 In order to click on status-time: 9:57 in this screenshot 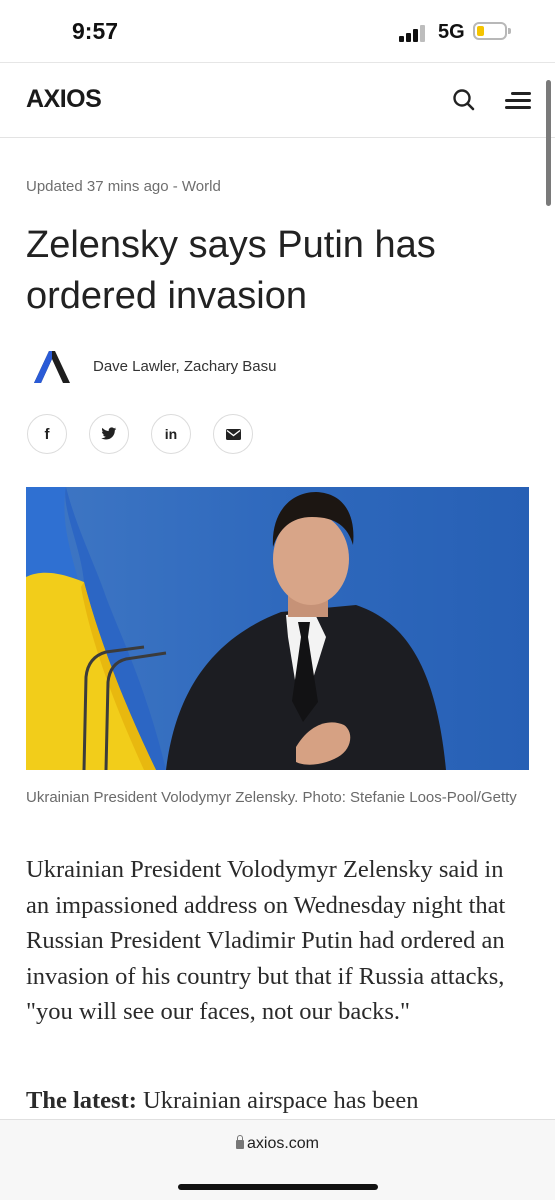, I will do `click(95, 31)`.